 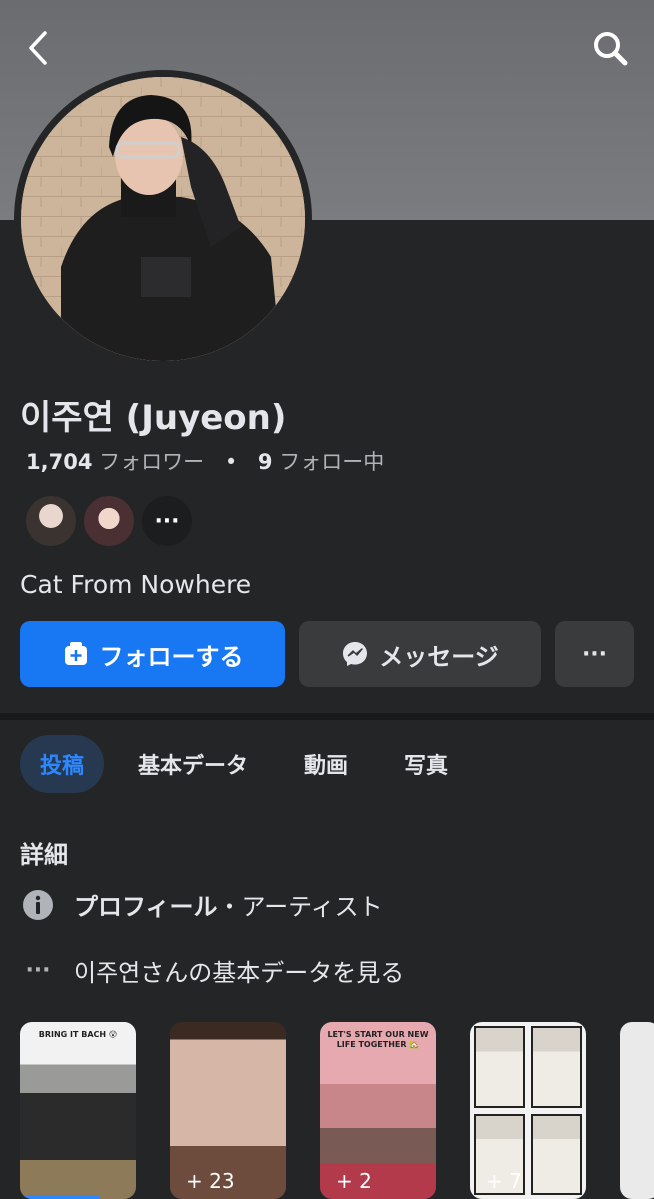 I want to click on following-label: フォロー中, so click(x=332, y=462).